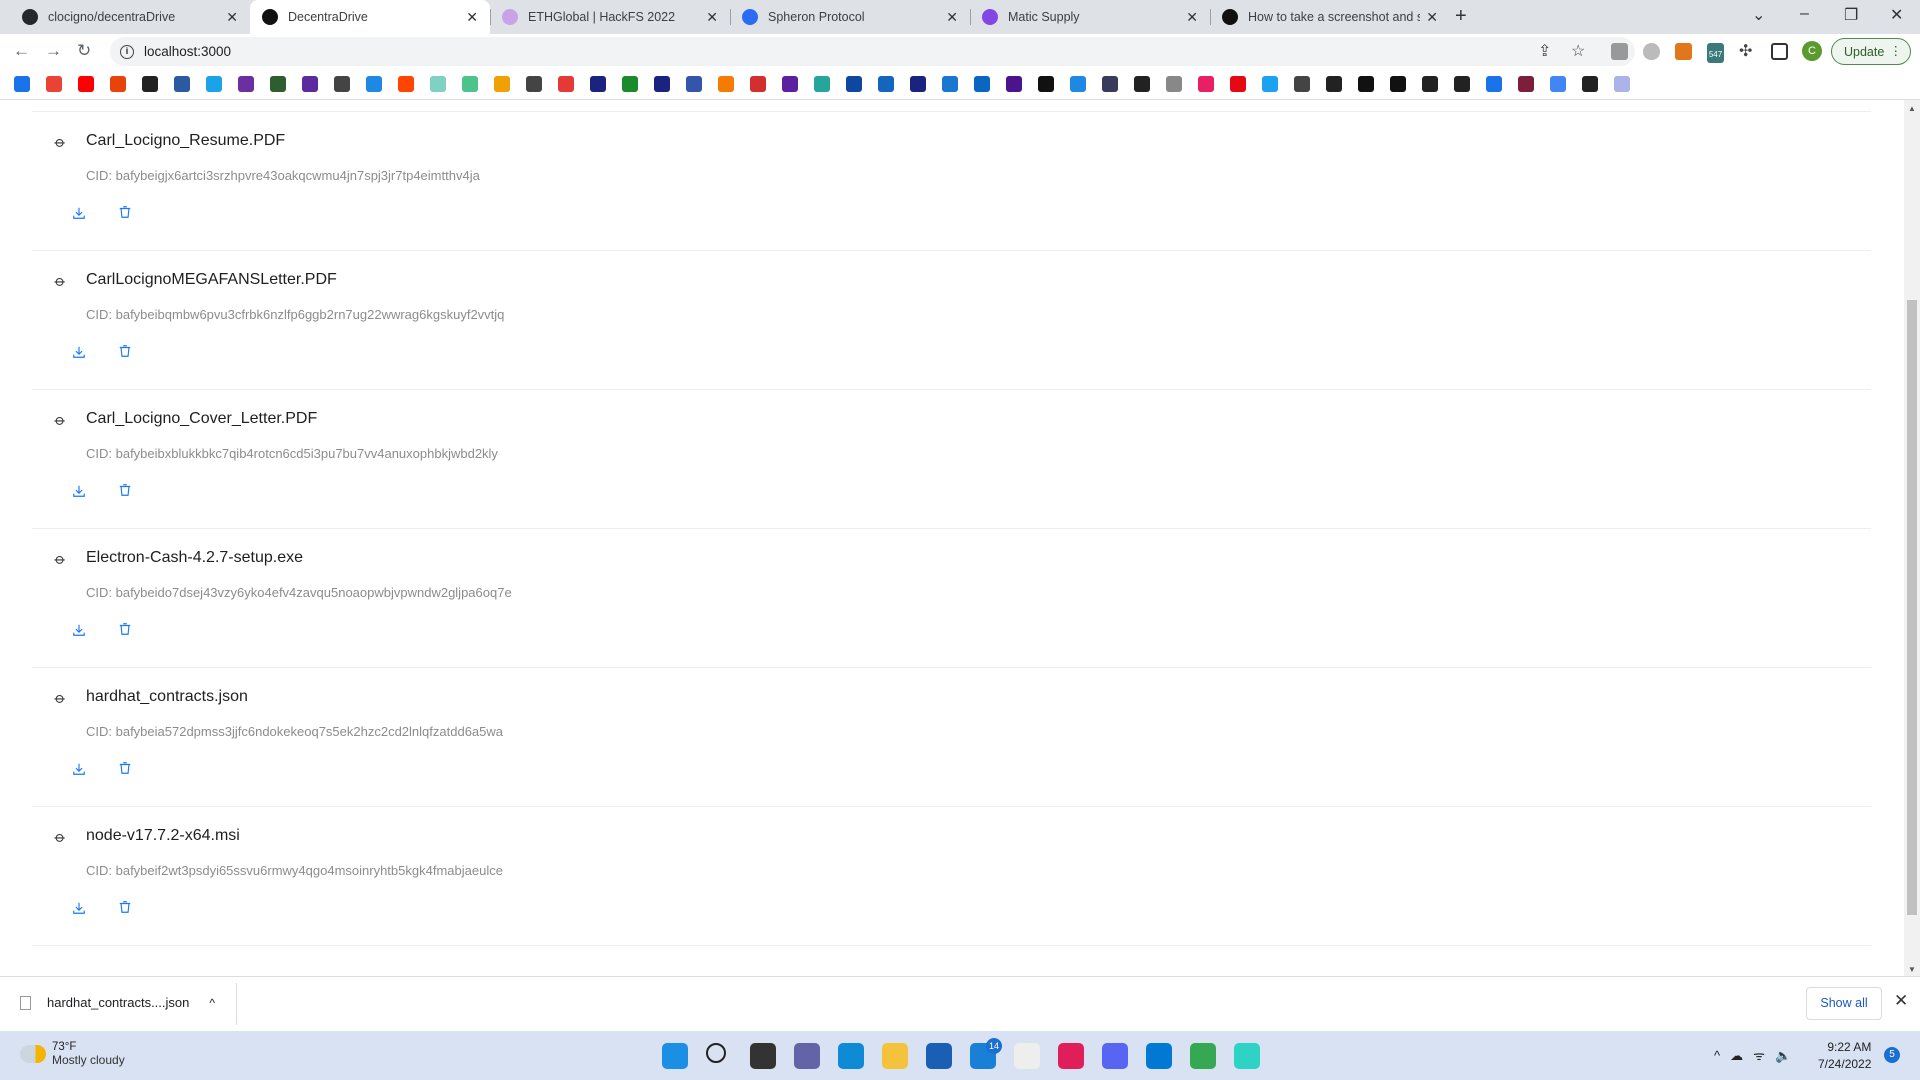  I want to click on search-icon, so click(716, 1053).